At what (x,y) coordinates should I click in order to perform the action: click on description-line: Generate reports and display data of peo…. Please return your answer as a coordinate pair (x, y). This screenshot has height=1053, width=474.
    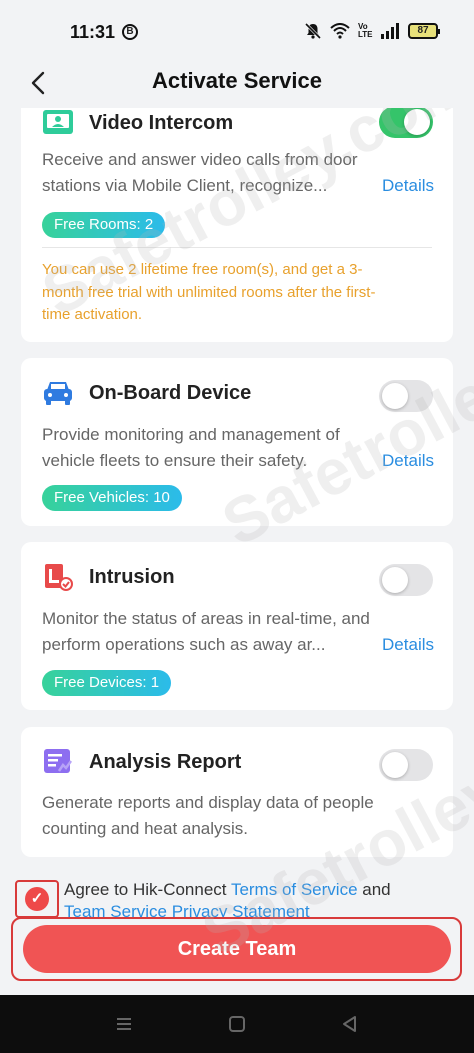
    Looking at the image, I should click on (208, 802).